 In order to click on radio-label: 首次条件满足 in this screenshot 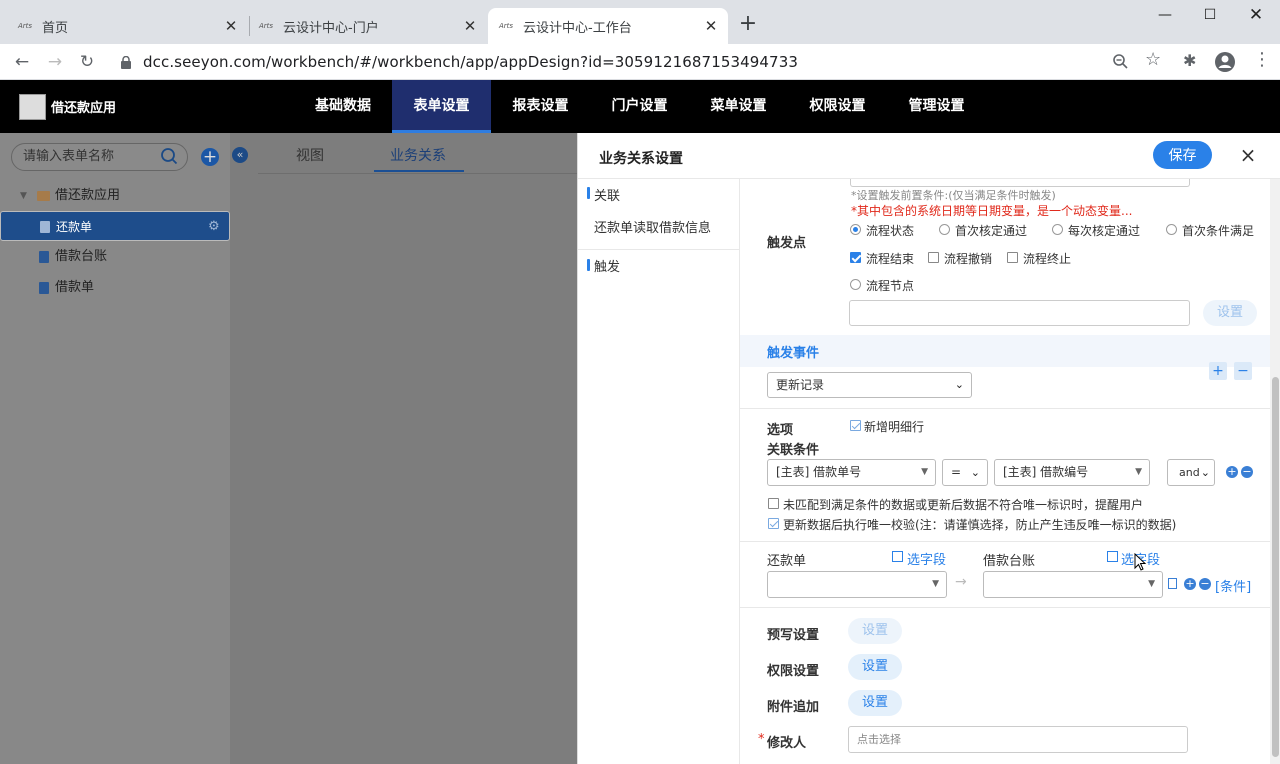, I will do `click(1218, 231)`.